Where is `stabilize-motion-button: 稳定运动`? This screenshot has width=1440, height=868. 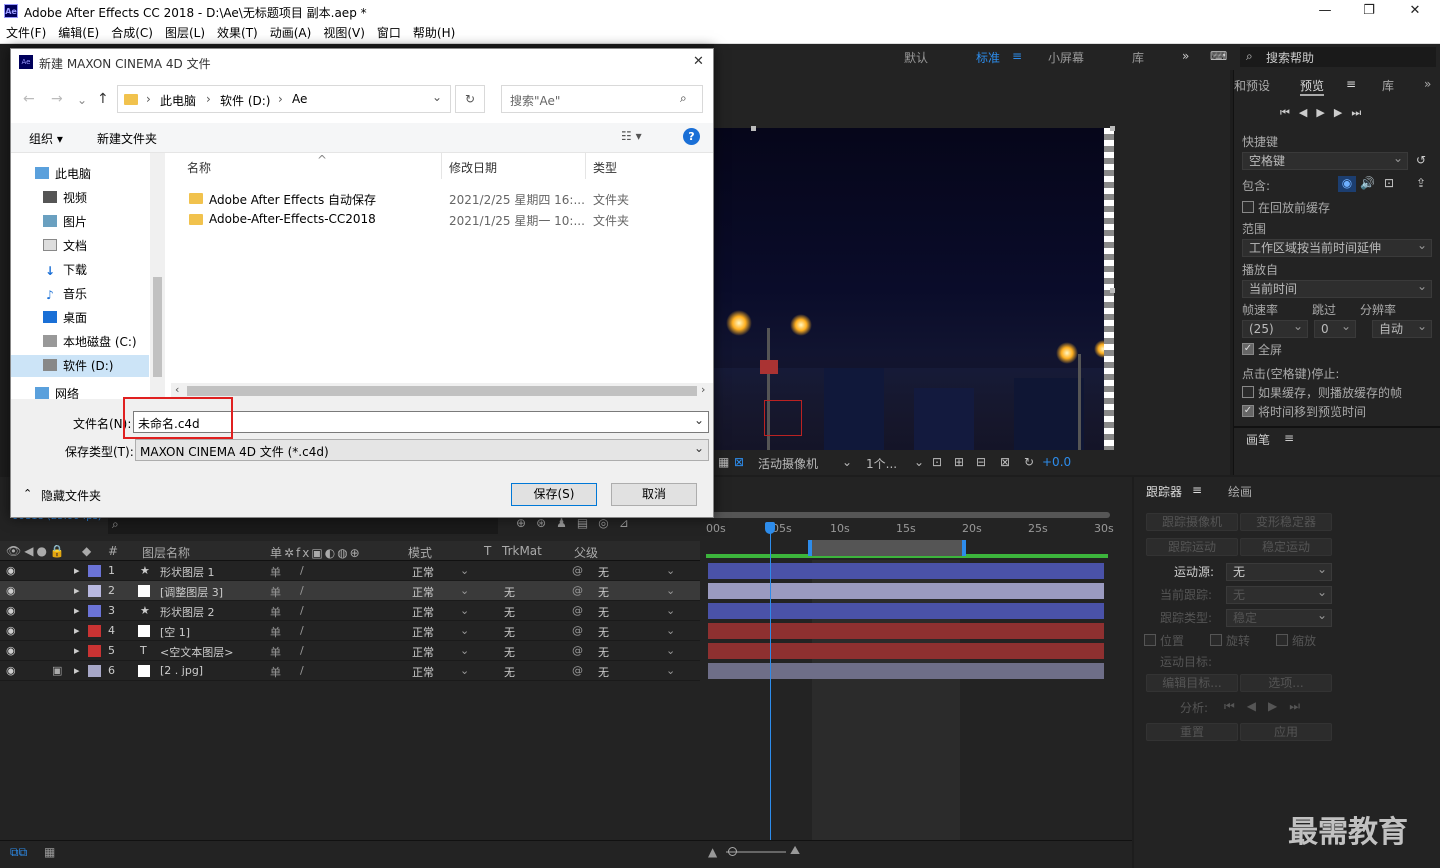
stabilize-motion-button: 稳定运动 is located at coordinates (1286, 547).